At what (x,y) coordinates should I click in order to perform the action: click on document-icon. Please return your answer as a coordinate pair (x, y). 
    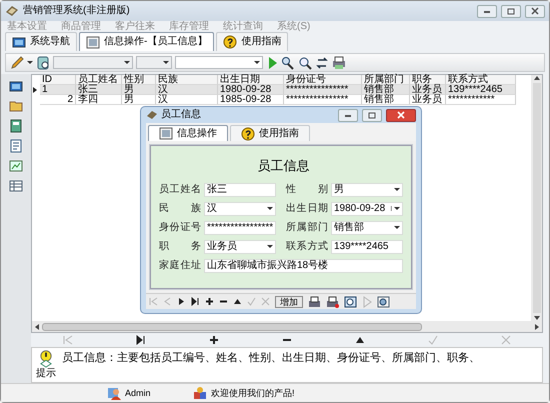
    Looking at the image, I should click on (16, 146).